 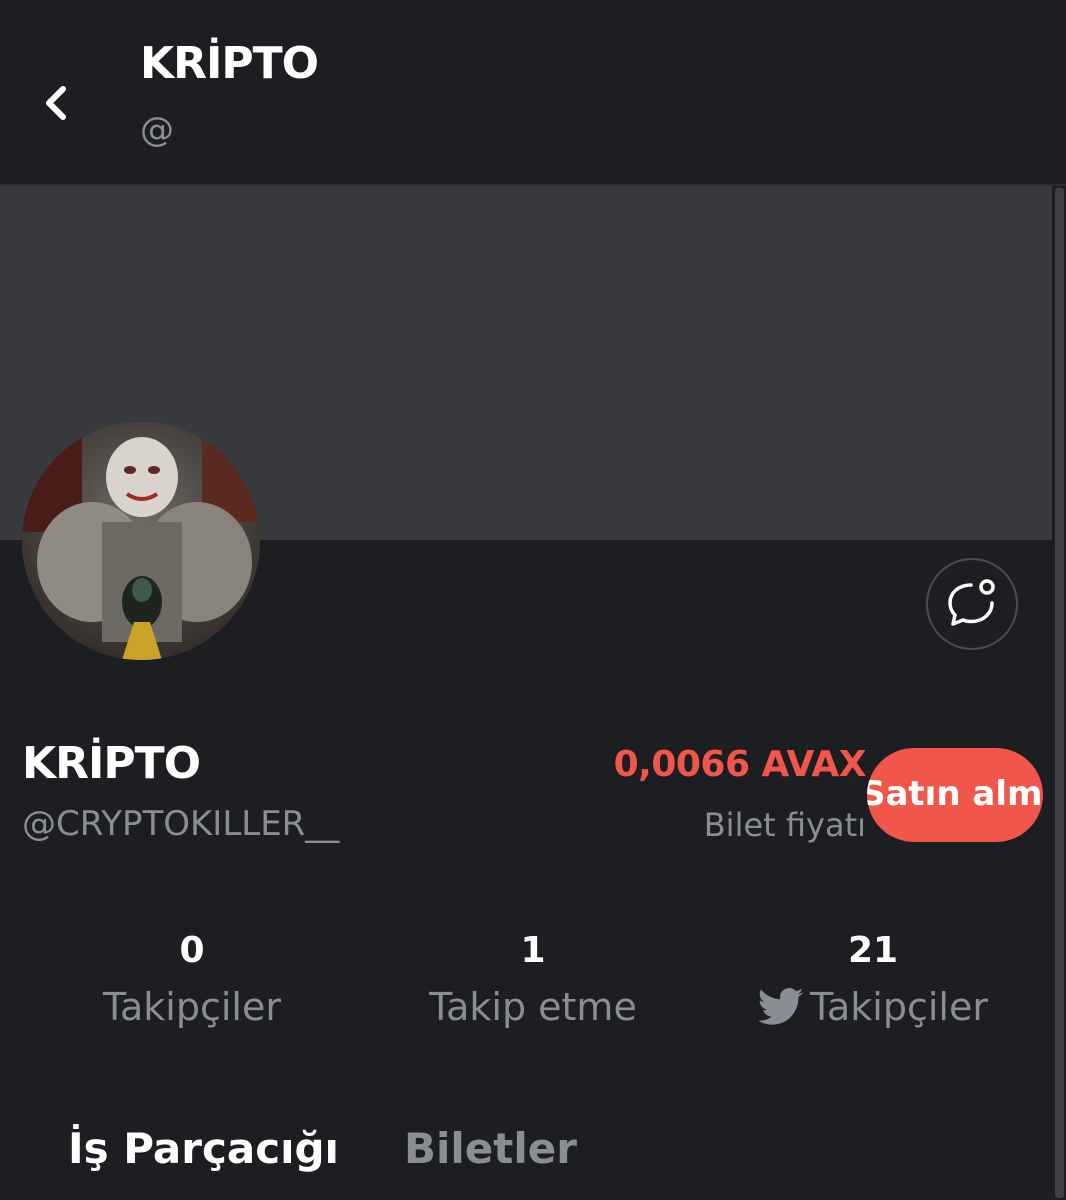 What do you see at coordinates (781, 1006) in the screenshot?
I see `twitter-bird-icon` at bounding box center [781, 1006].